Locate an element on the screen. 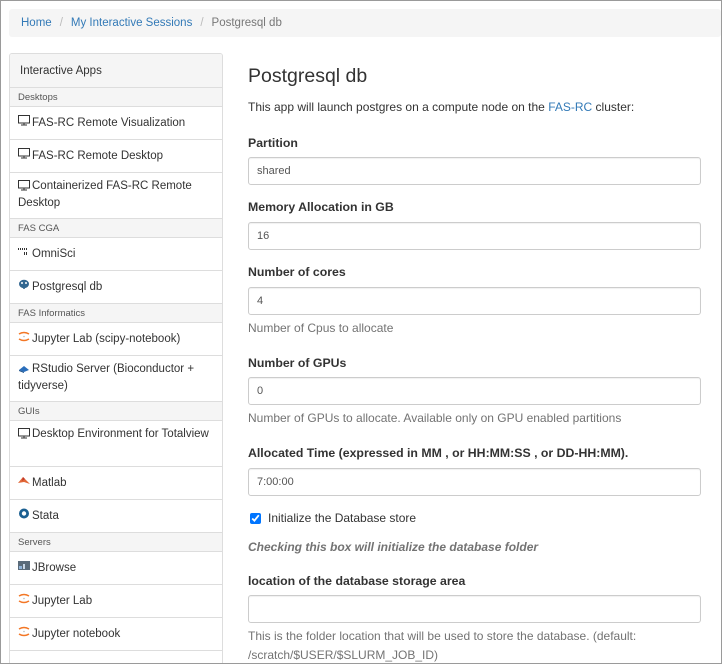  partition-input is located at coordinates (474, 171).